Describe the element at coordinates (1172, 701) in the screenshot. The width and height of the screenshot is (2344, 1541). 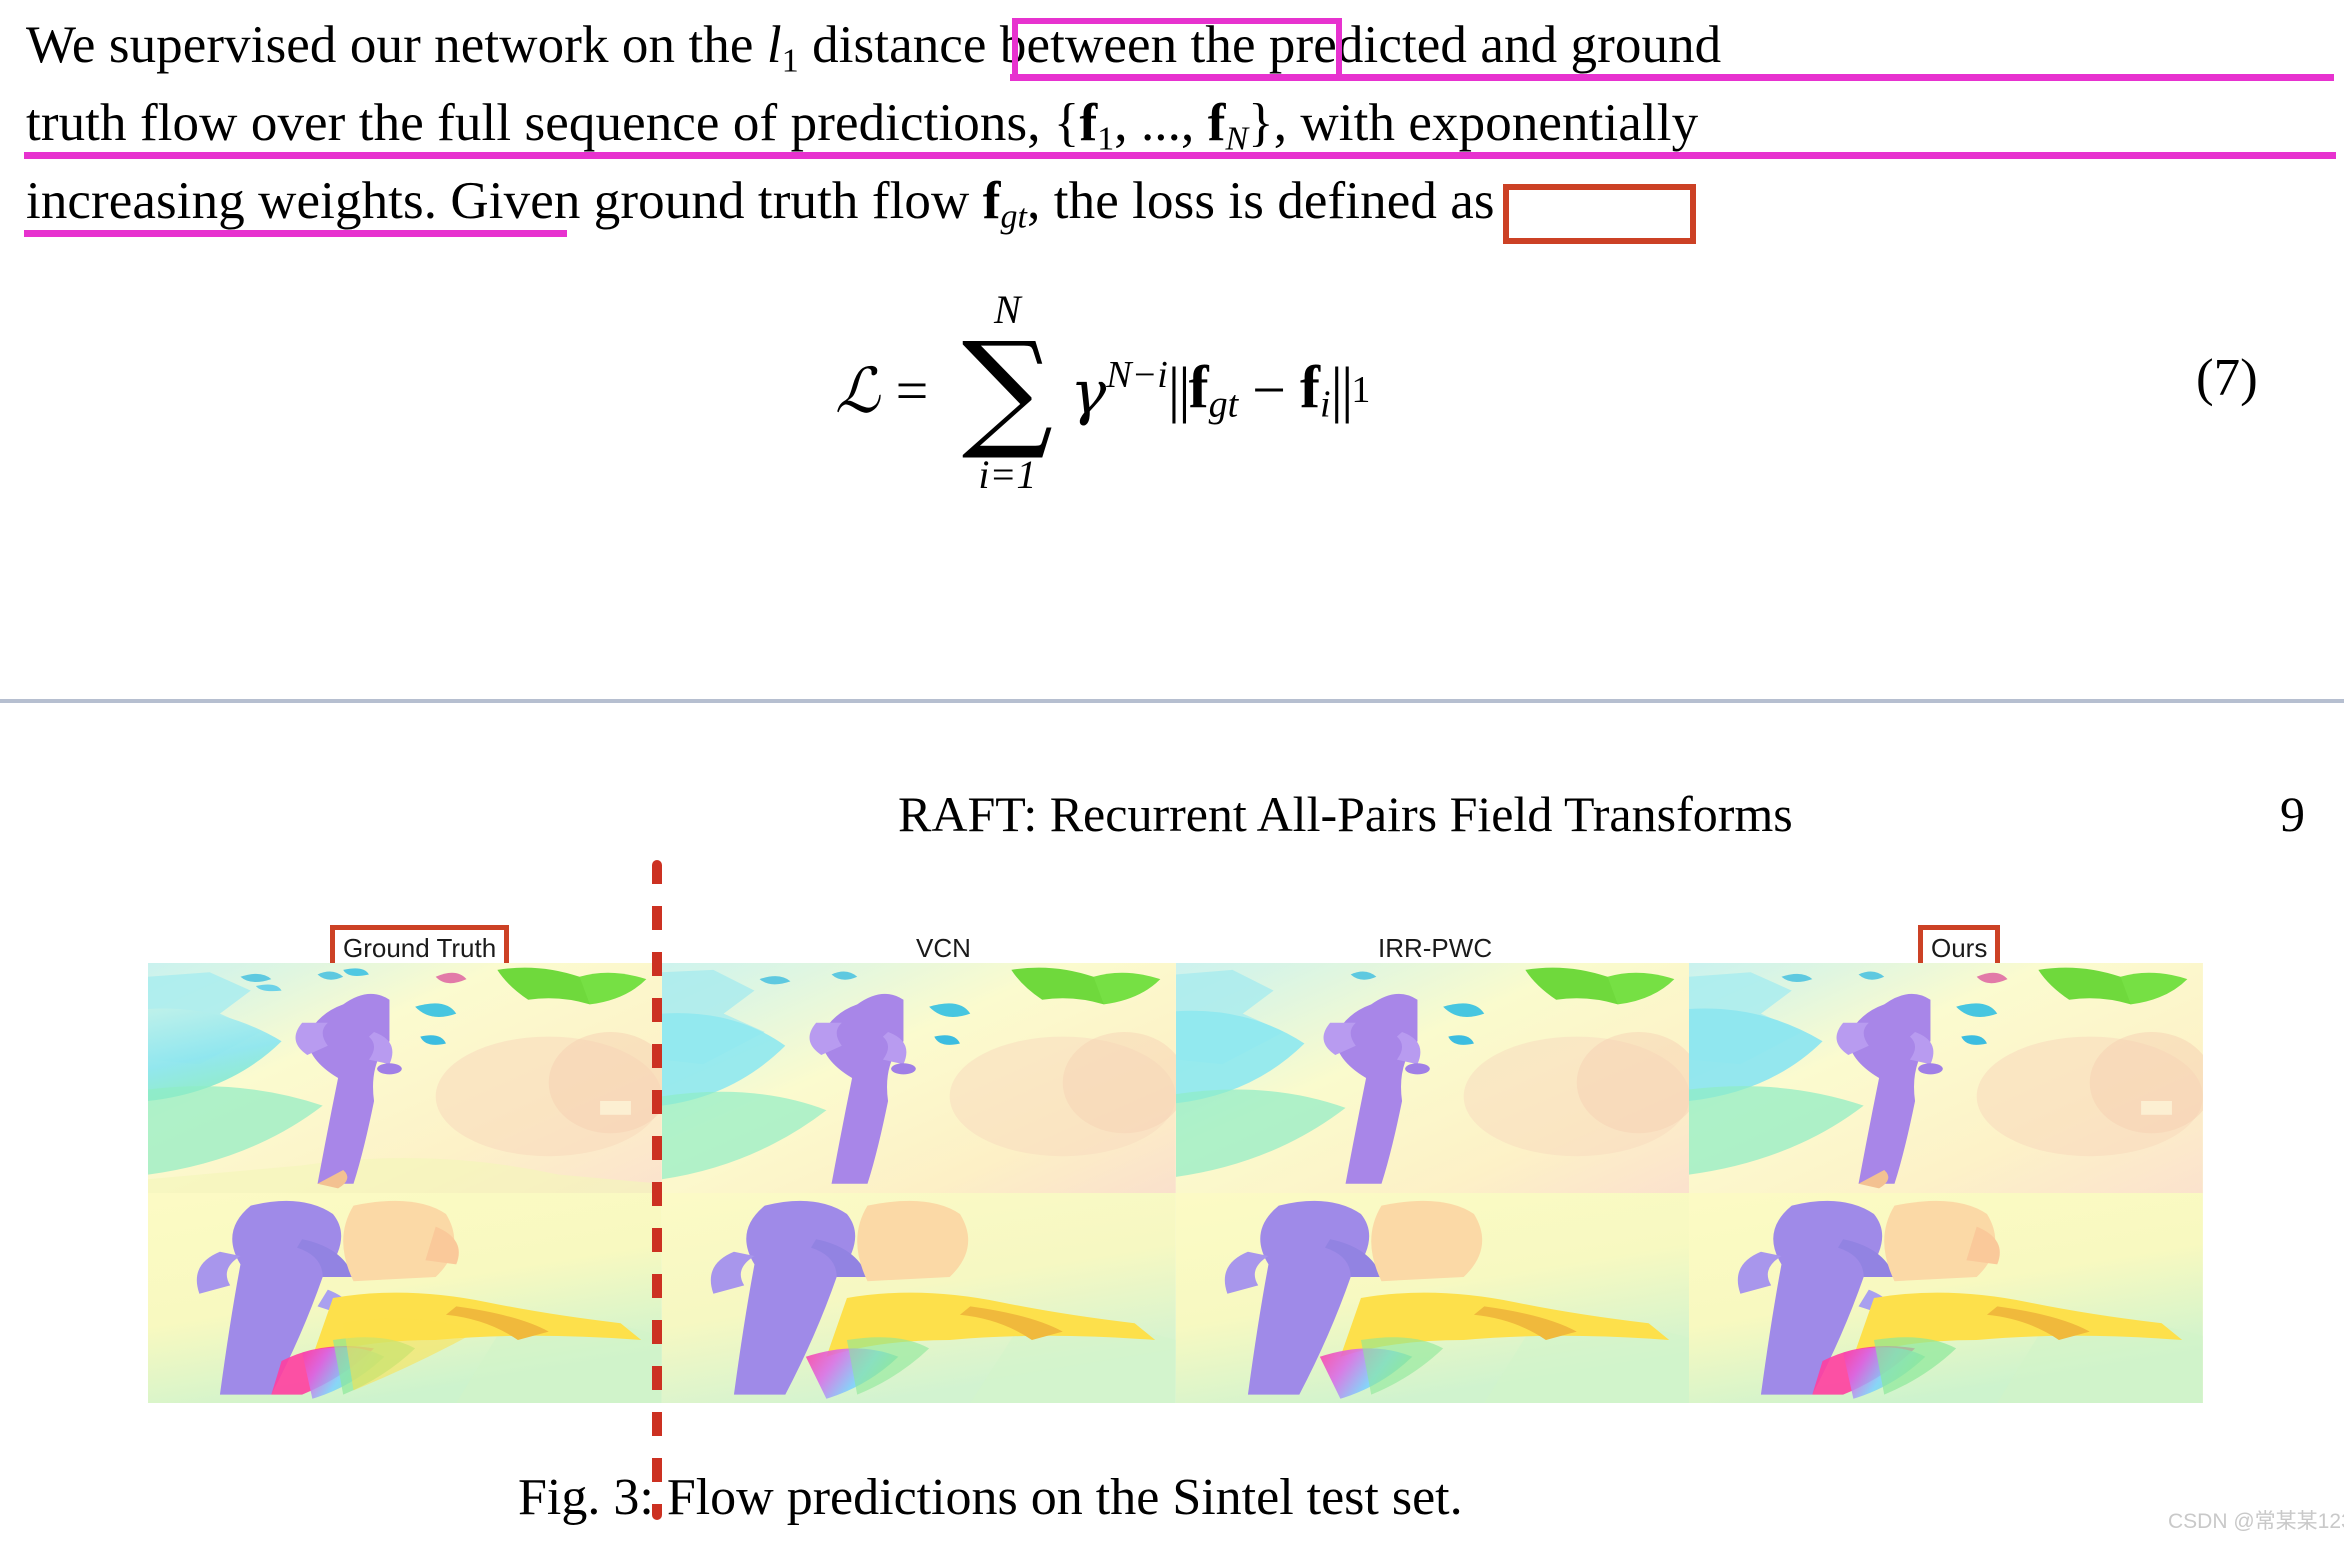
I see `page-divider-rule` at that location.